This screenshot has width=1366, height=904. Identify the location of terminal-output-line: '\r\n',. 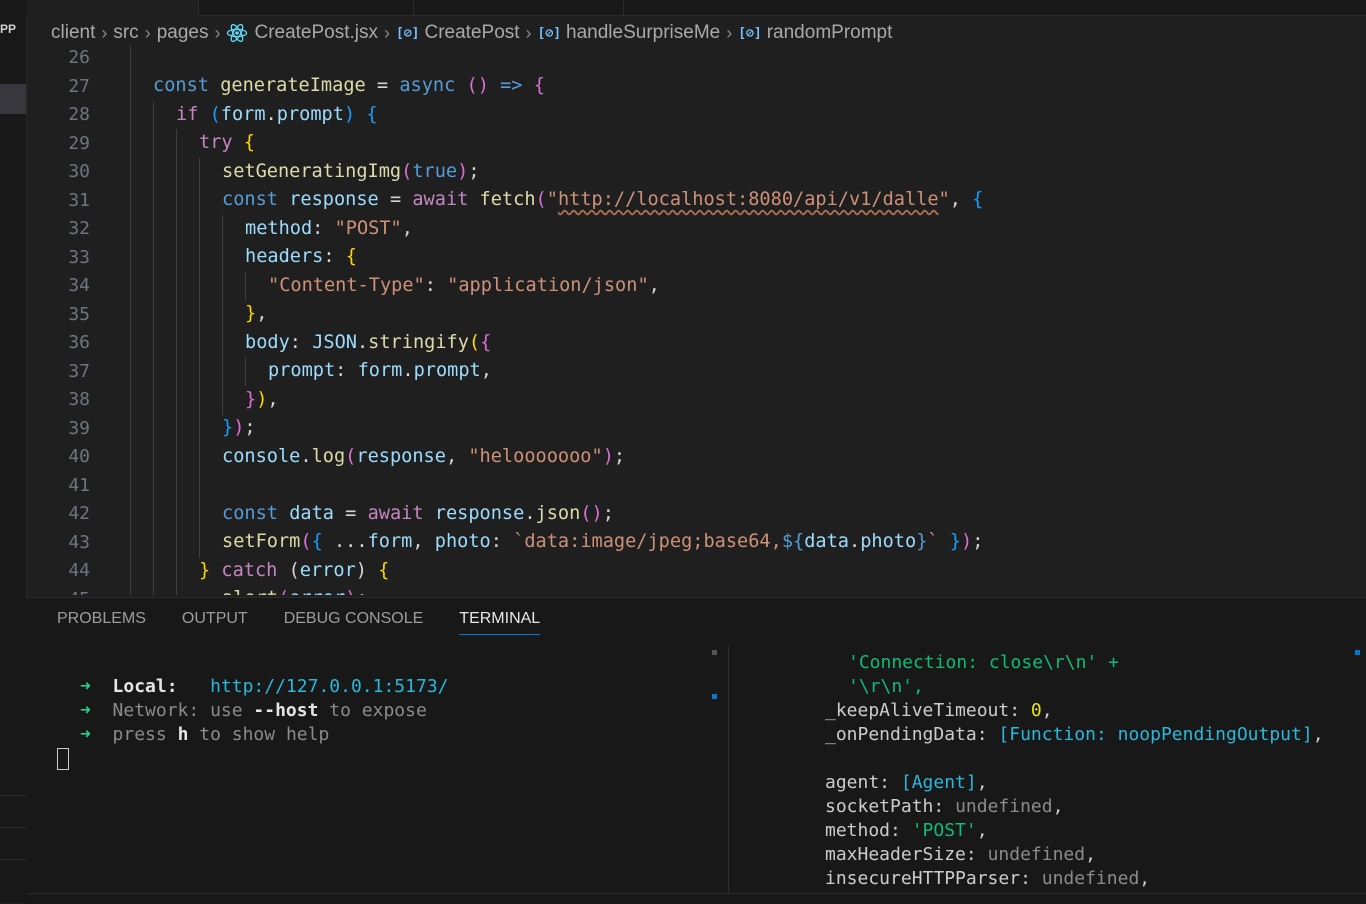
(886, 686).